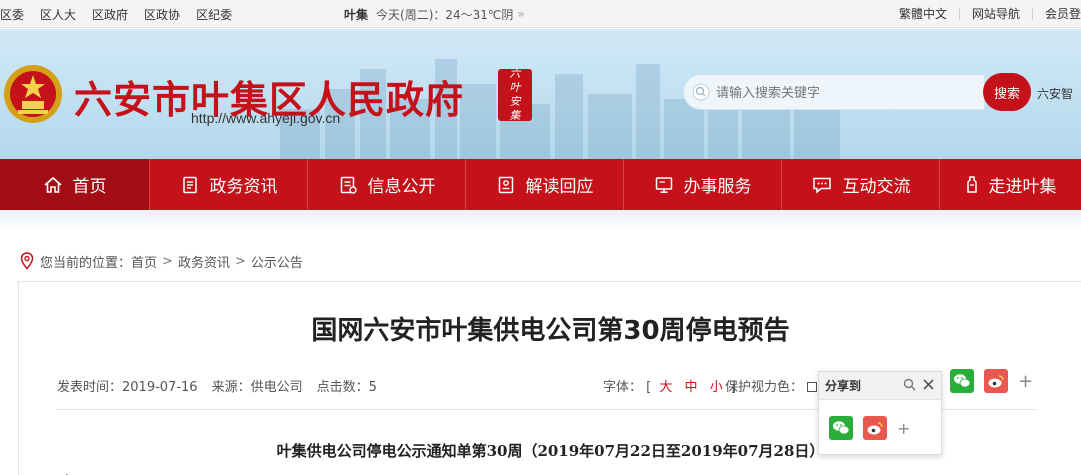 Image resolution: width=1081 pixels, height=475 pixels. I want to click on top-link-district-discipline: 区纪委, so click(214, 14).